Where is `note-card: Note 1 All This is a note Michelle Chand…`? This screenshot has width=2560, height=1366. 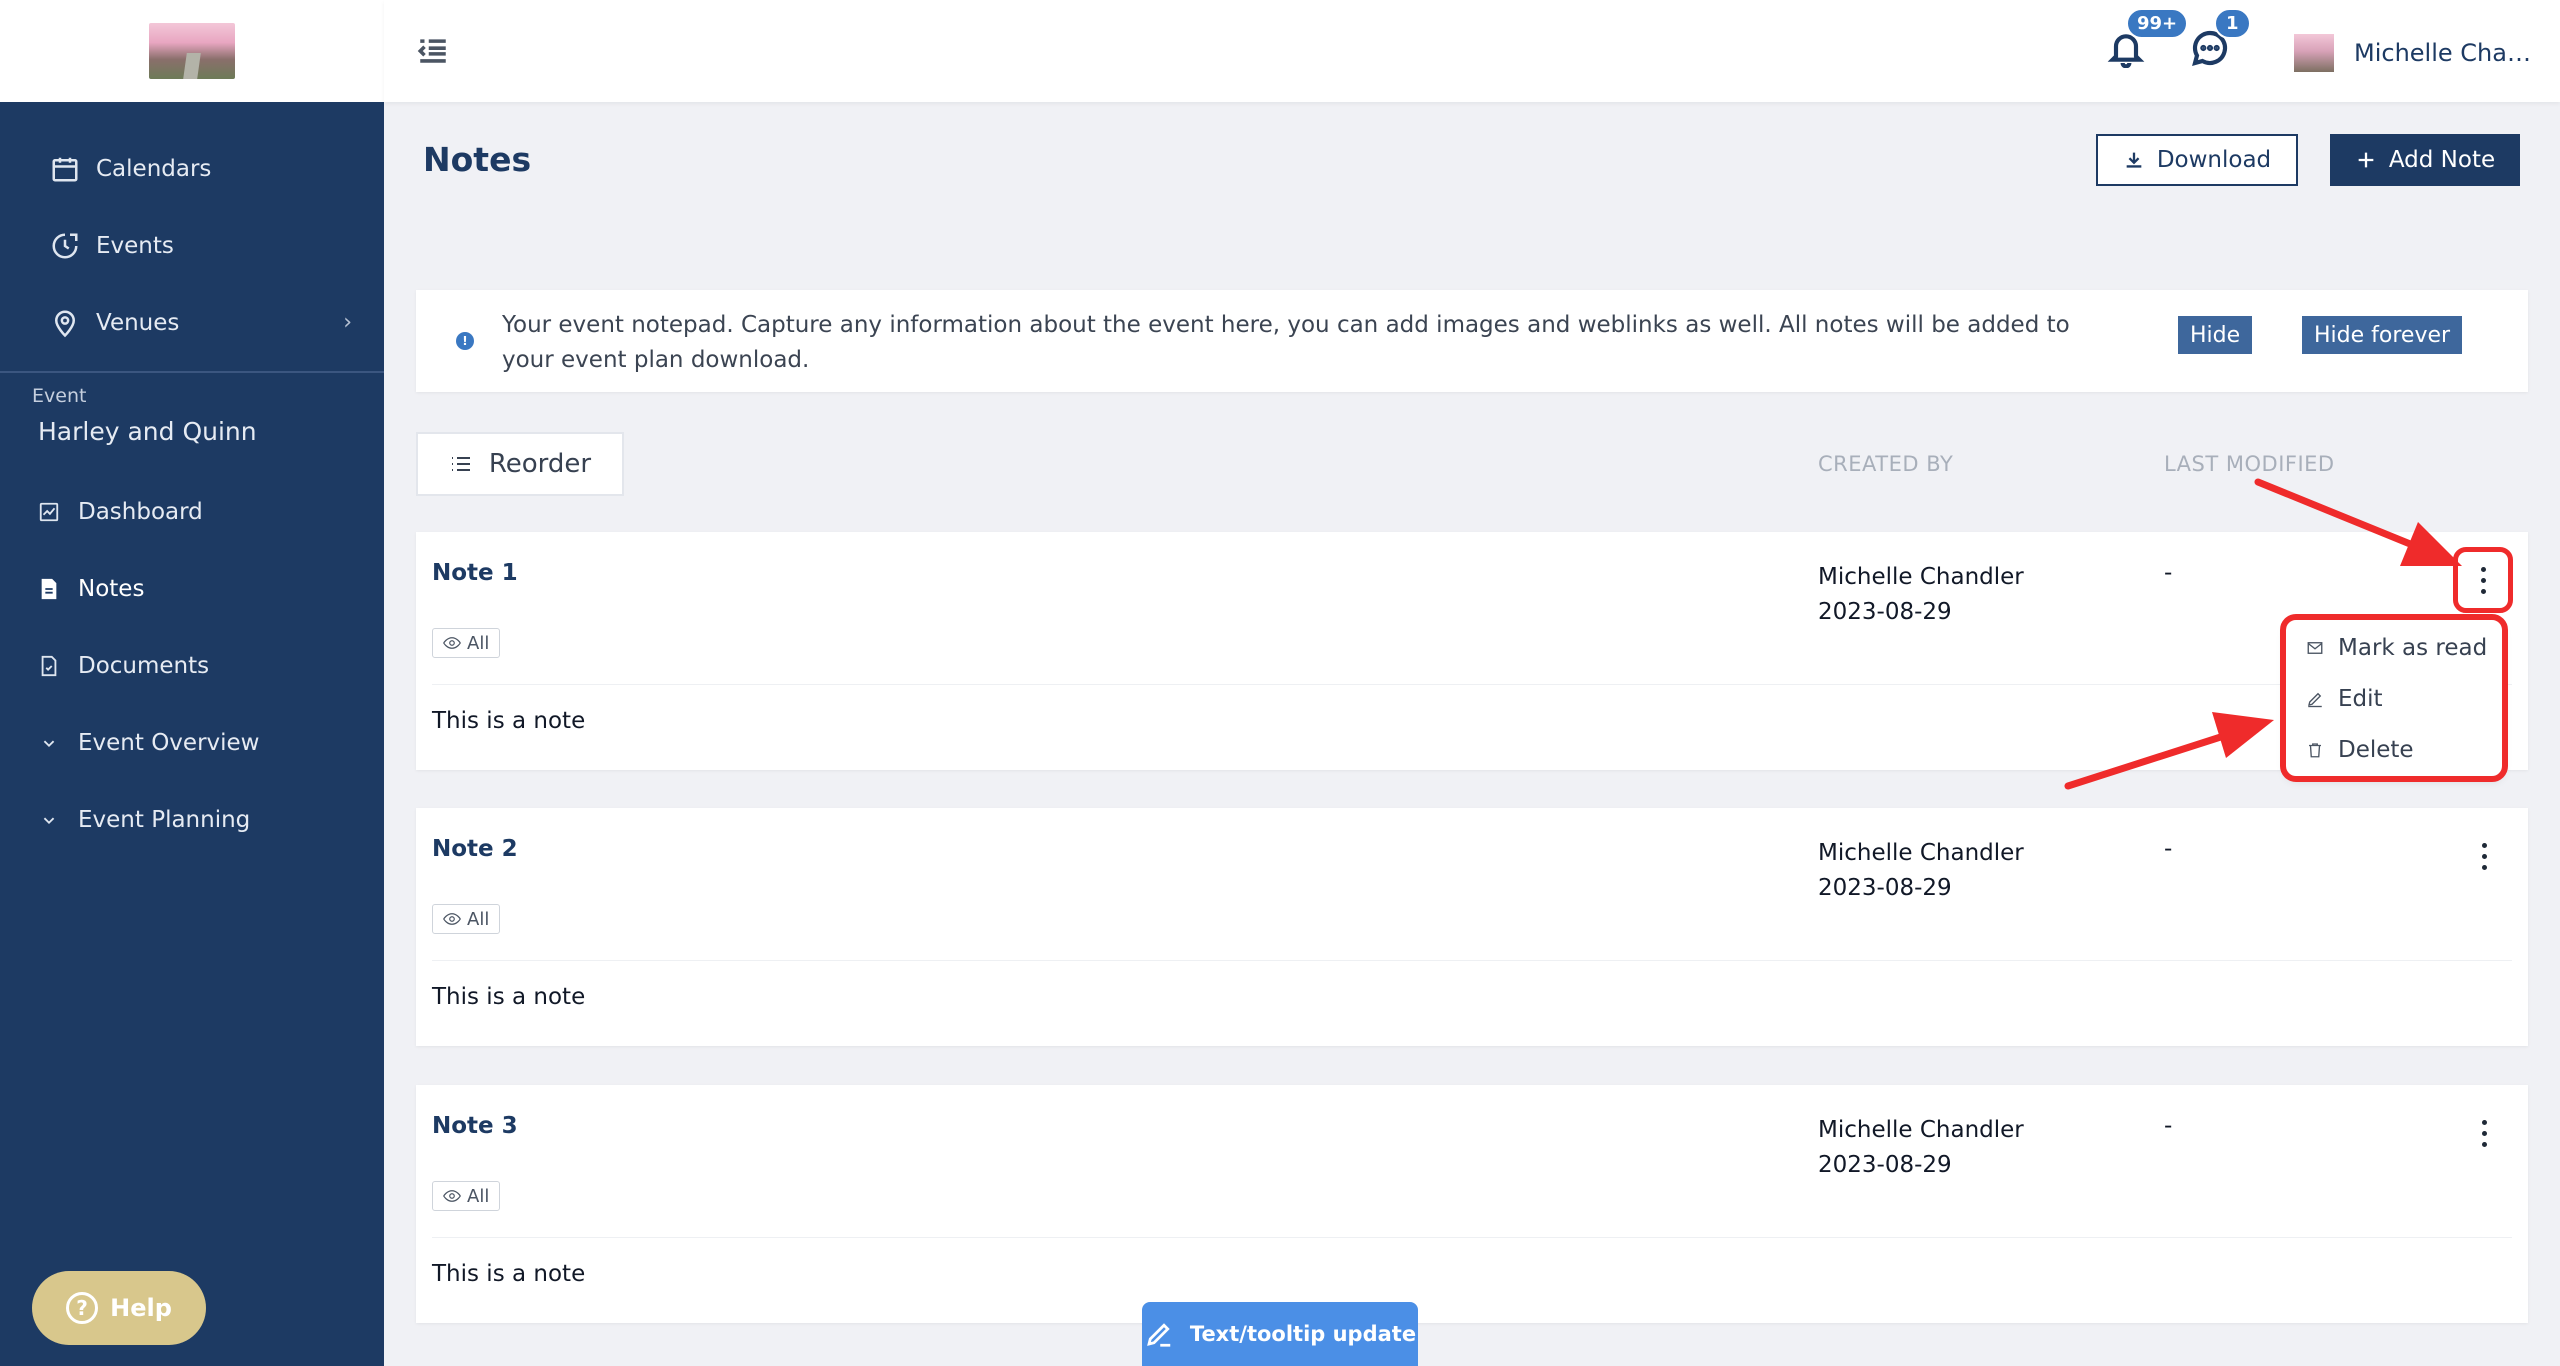 note-card: Note 1 All This is a note Michelle Chand… is located at coordinates (1472, 651).